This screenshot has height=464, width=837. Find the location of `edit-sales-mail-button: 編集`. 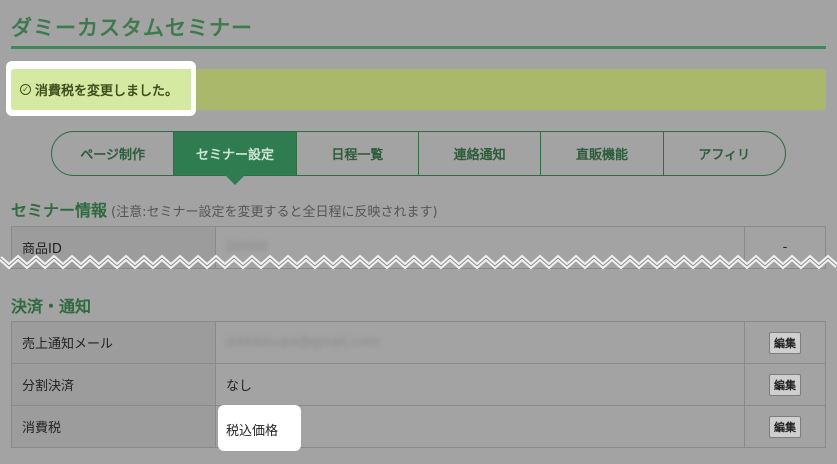

edit-sales-mail-button: 編集 is located at coordinates (785, 342).